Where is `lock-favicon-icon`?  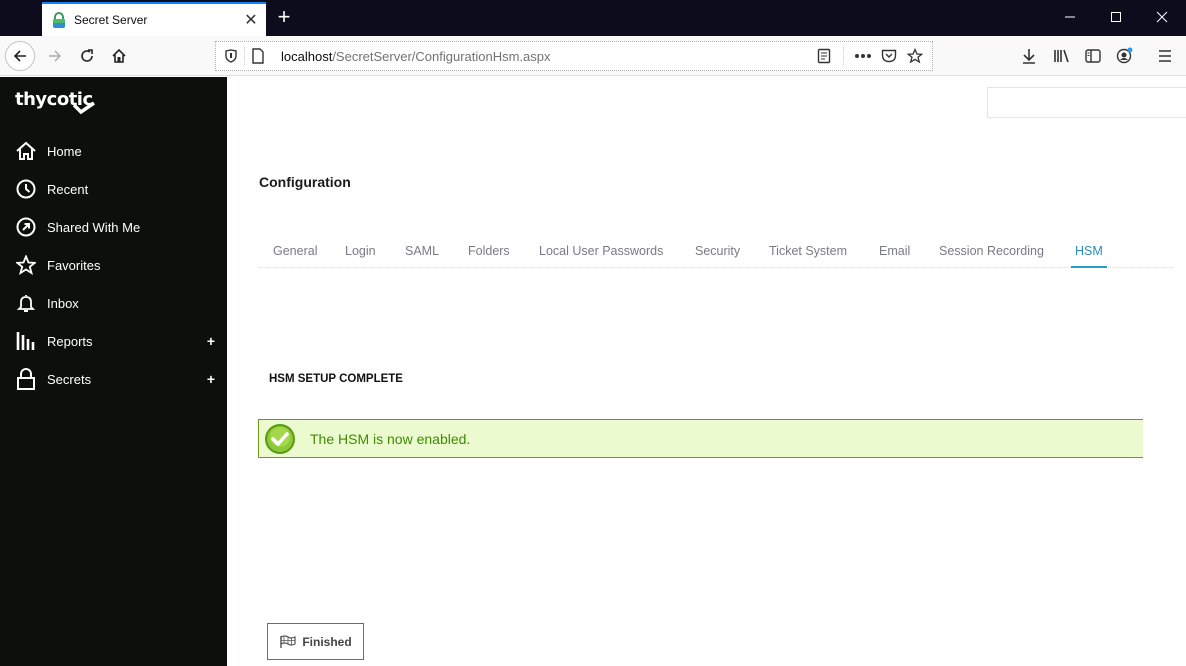 lock-favicon-icon is located at coordinates (59, 20).